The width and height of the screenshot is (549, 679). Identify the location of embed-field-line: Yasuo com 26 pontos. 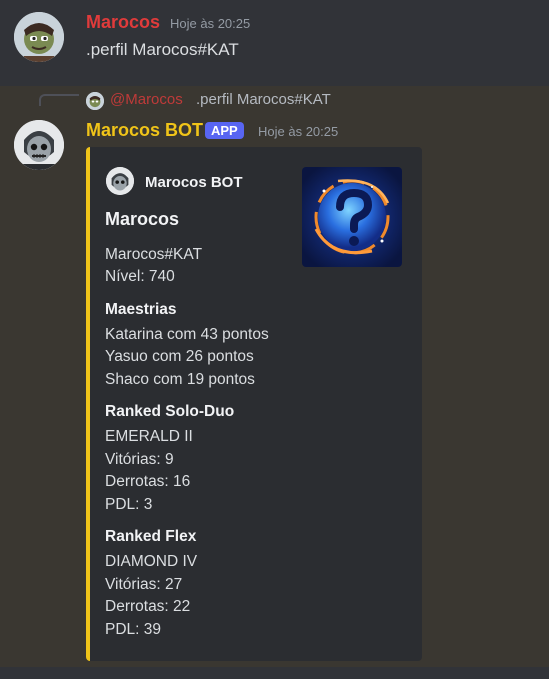
(179, 356).